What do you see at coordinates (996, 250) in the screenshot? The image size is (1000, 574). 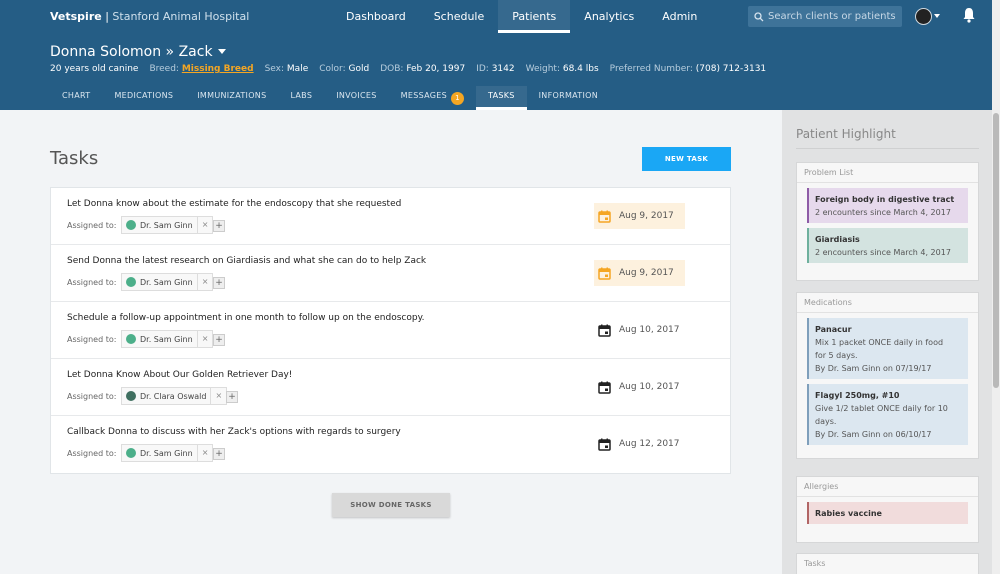 I see `scrollbar-thumb` at bounding box center [996, 250].